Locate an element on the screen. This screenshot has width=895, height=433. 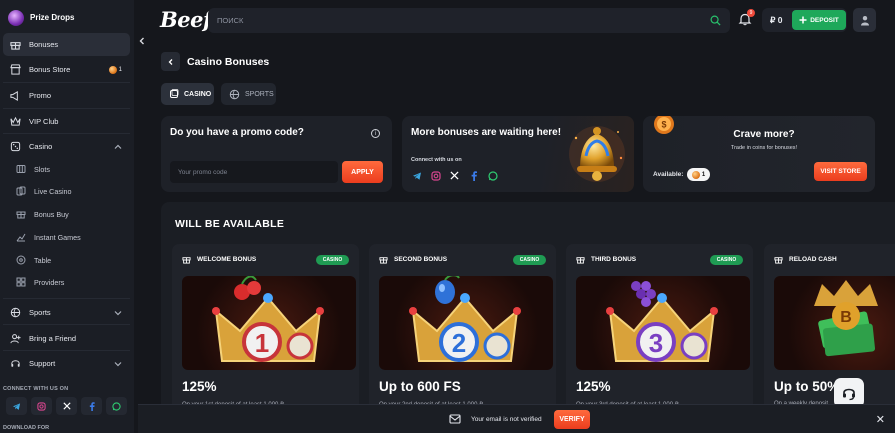
bonus-amount: 125% is located at coordinates (593, 386).